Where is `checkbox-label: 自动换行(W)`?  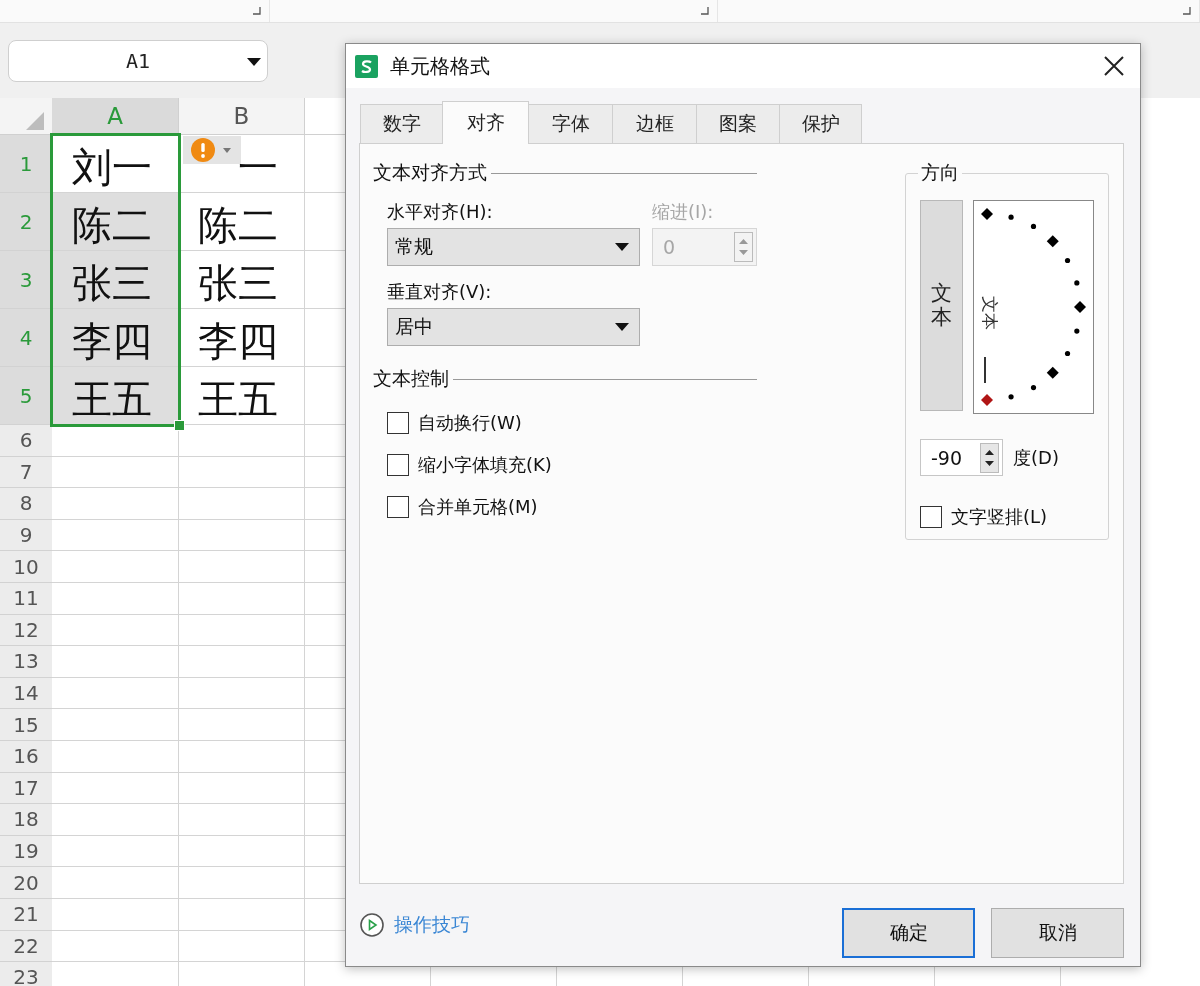 checkbox-label: 自动换行(W) is located at coordinates (470, 423).